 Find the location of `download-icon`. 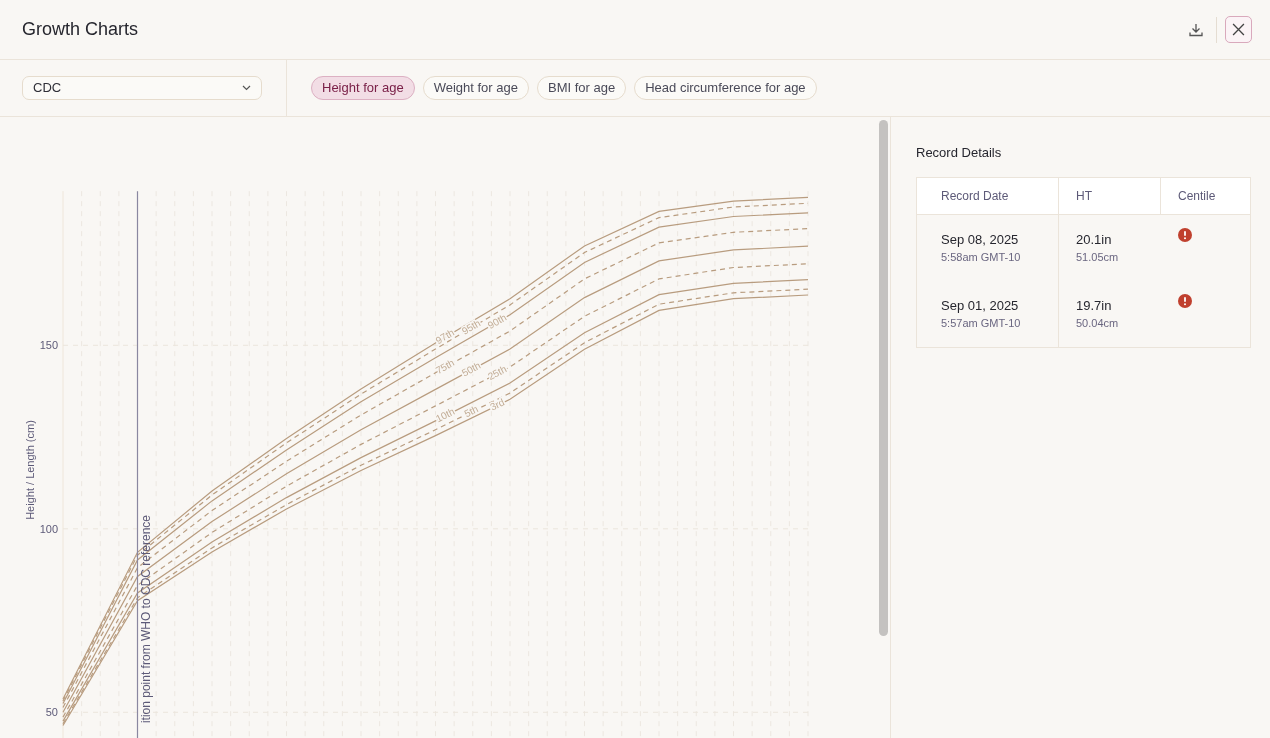

download-icon is located at coordinates (1196, 29).